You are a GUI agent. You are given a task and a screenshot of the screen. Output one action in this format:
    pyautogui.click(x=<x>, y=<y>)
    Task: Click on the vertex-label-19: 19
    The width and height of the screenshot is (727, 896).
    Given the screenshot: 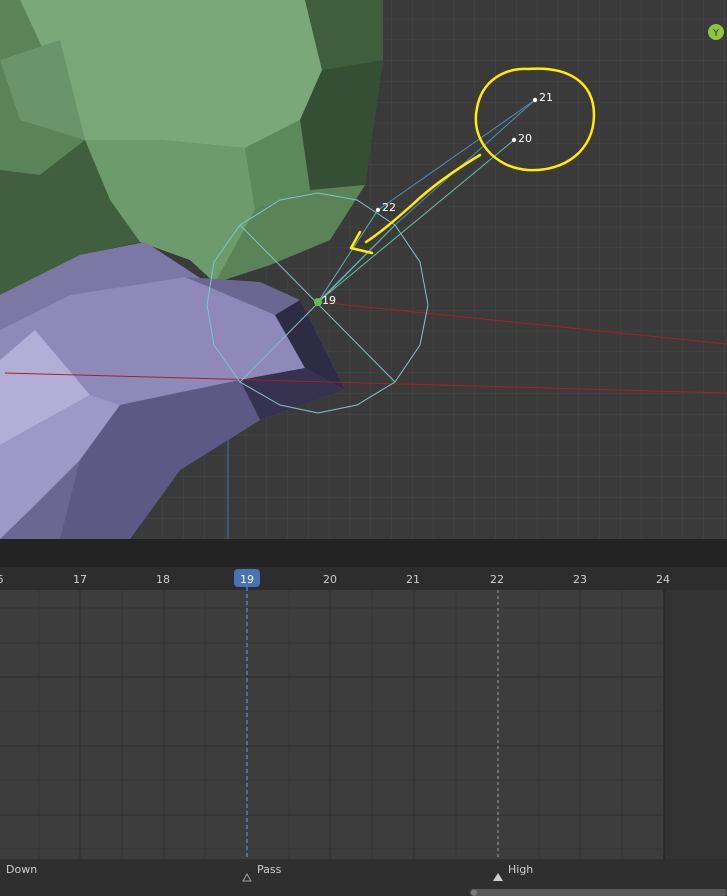 What is the action you would take?
    pyautogui.click(x=329, y=300)
    